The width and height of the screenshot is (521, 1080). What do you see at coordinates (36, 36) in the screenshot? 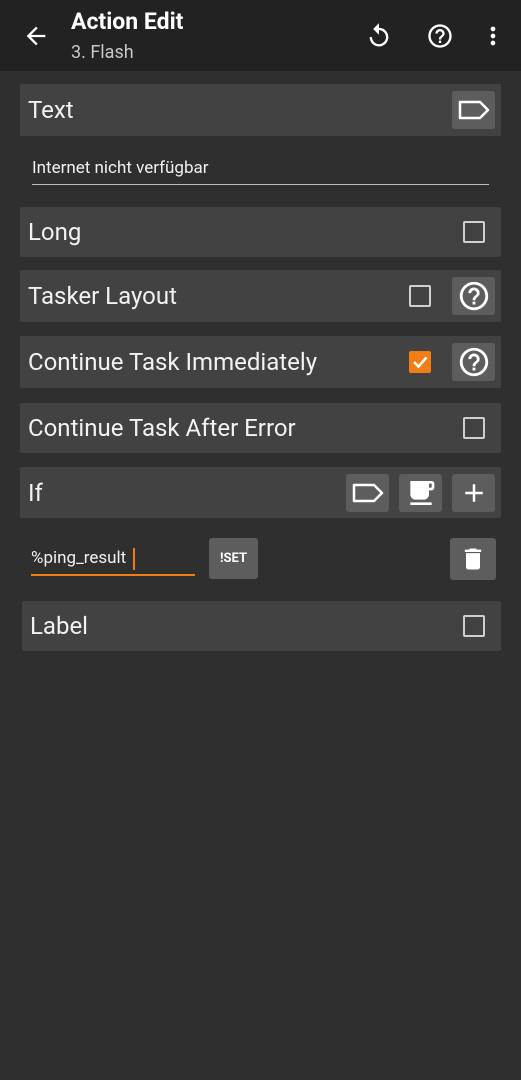
I see `back-arrow-icon` at bounding box center [36, 36].